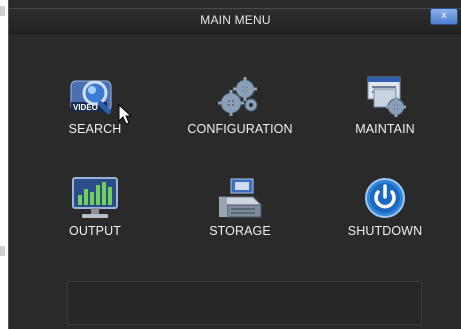  I want to click on menu-label-output: OUTPUT, so click(95, 231).